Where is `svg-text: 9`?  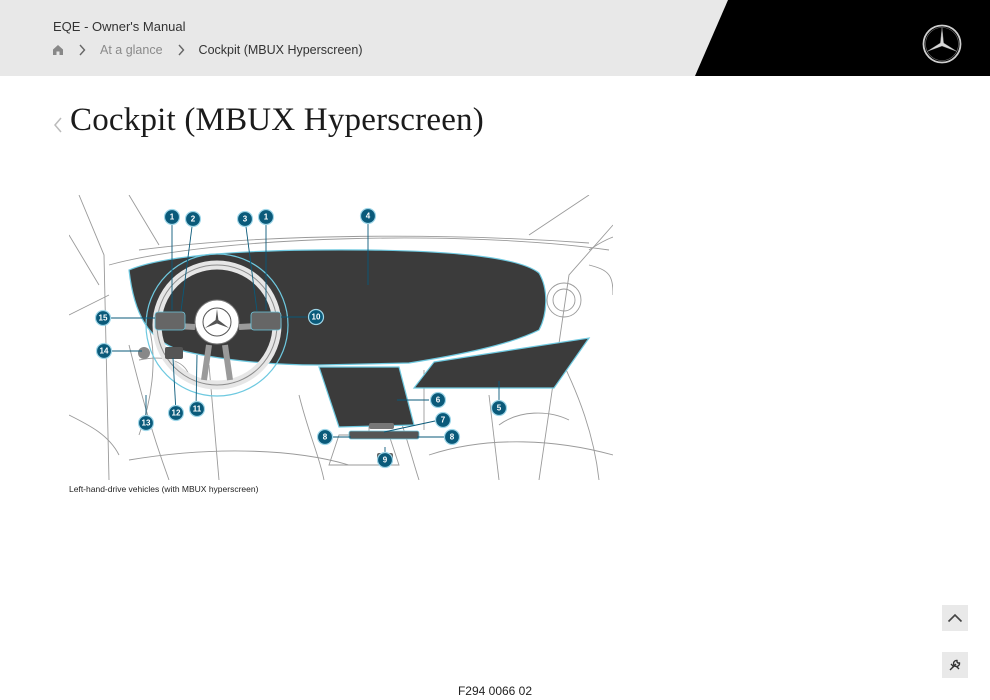 svg-text: 9 is located at coordinates (385, 460).